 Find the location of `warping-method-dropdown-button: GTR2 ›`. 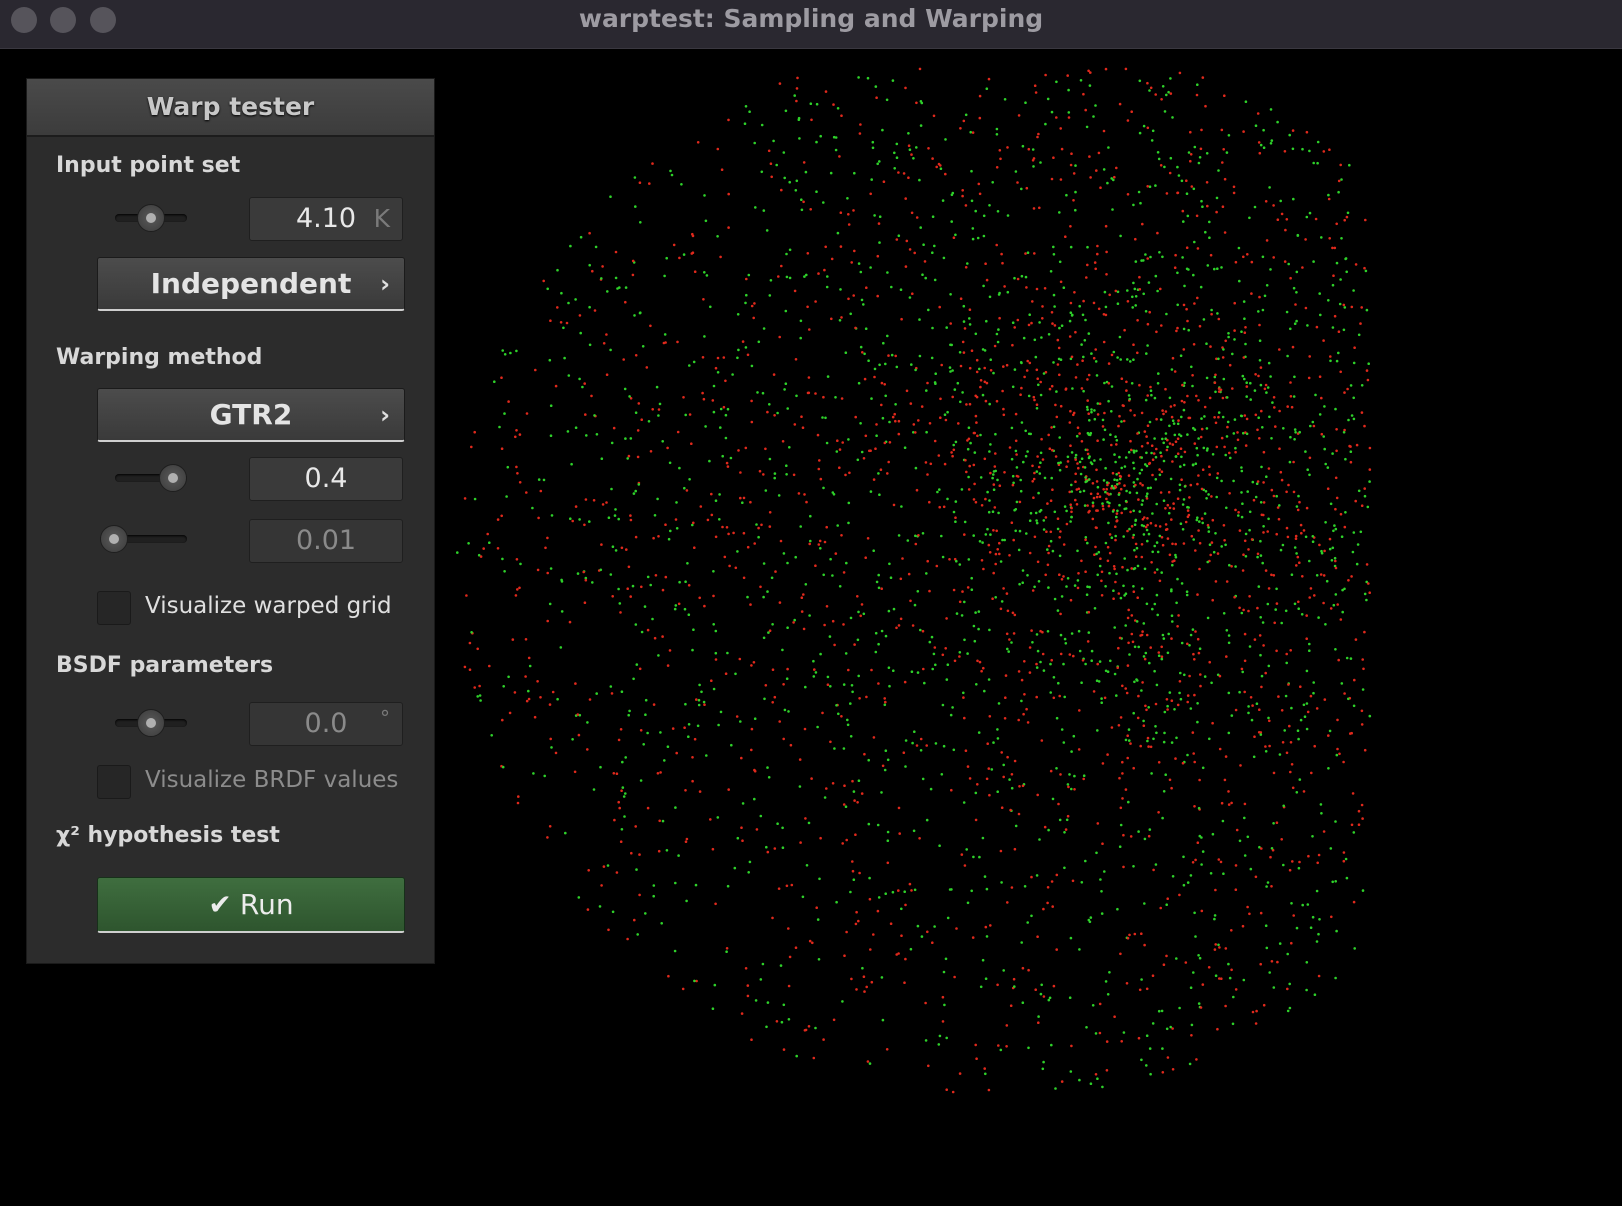

warping-method-dropdown-button: GTR2 › is located at coordinates (251, 415).